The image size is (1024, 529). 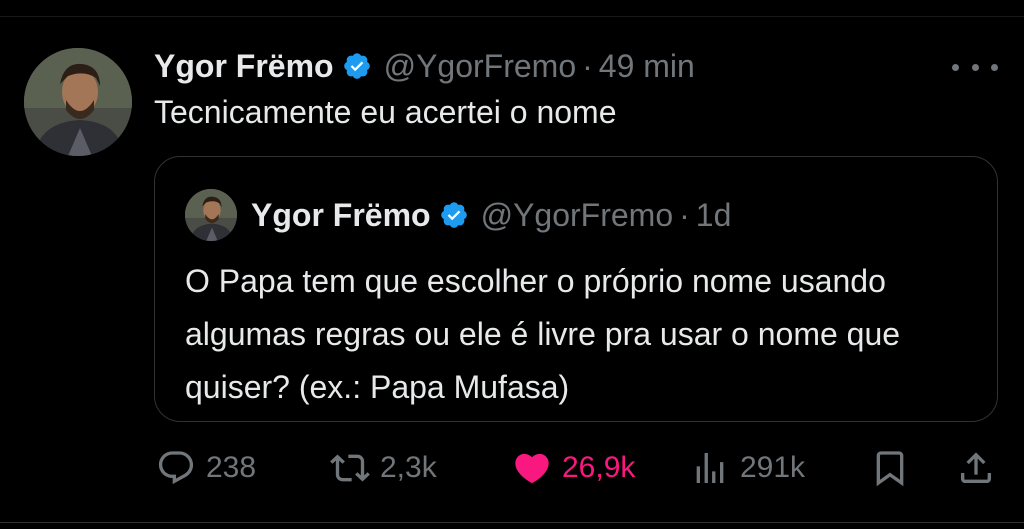 I want to click on like-button: 26,9k, so click(x=573, y=468).